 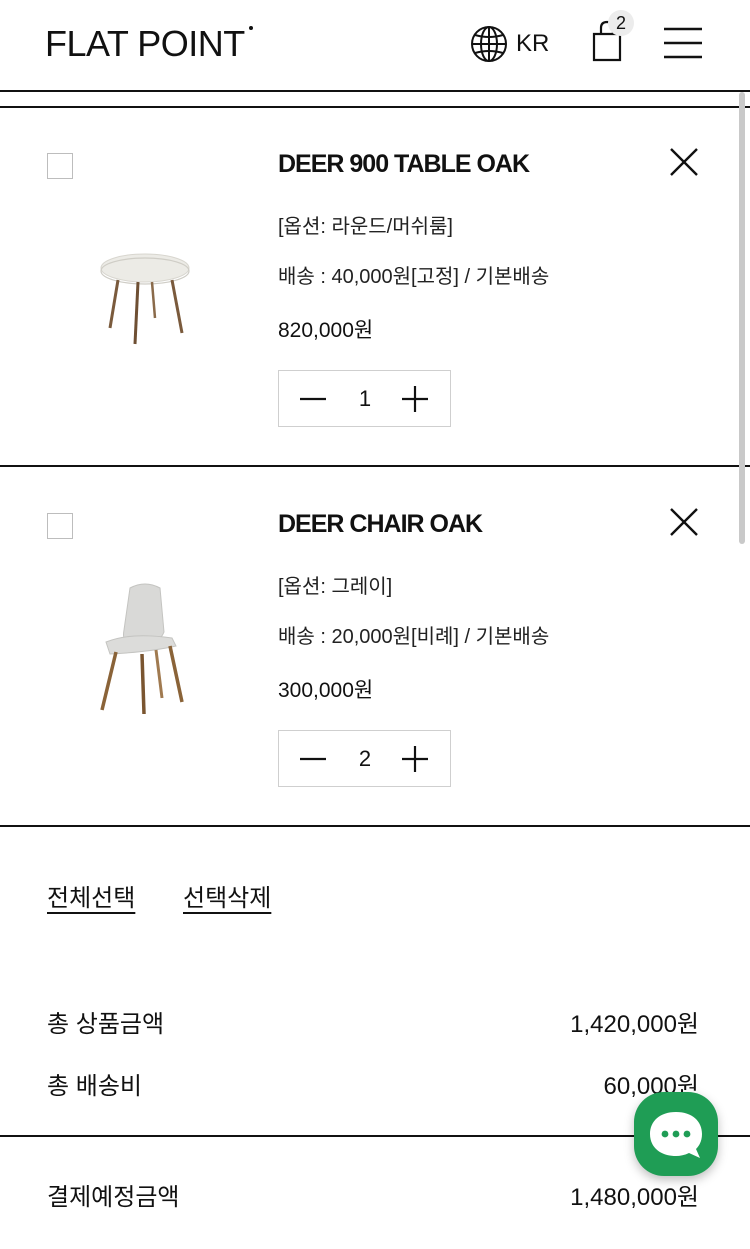 What do you see at coordinates (634, 1024) in the screenshot?
I see `product-total-value: 1,420,000원` at bounding box center [634, 1024].